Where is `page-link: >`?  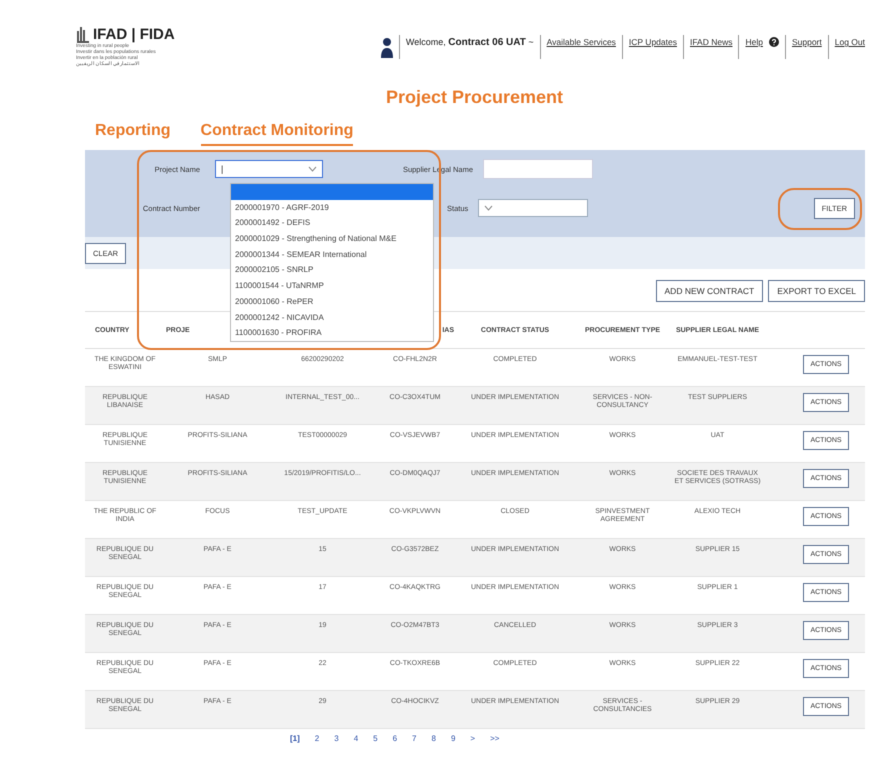 page-link: > is located at coordinates (473, 738).